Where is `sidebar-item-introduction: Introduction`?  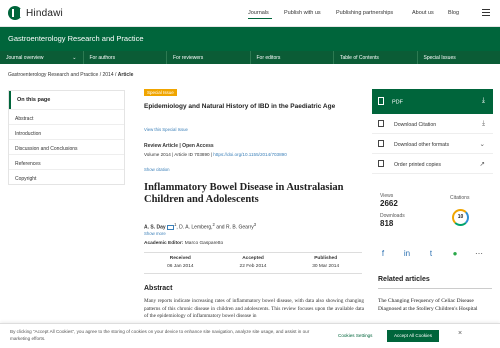
sidebar-item-introduction: Introduction is located at coordinates (66, 131).